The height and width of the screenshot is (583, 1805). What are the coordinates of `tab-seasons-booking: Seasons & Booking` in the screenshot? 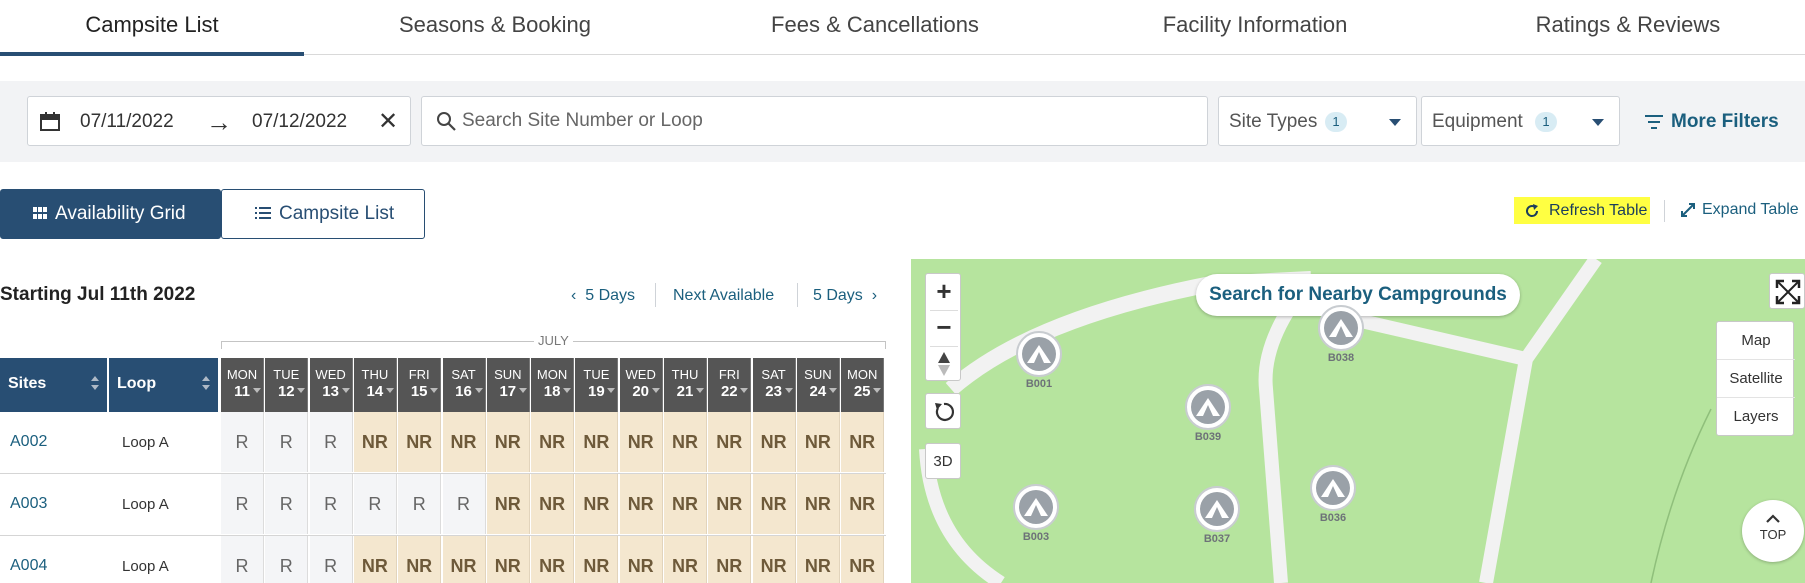 It's located at (495, 27).